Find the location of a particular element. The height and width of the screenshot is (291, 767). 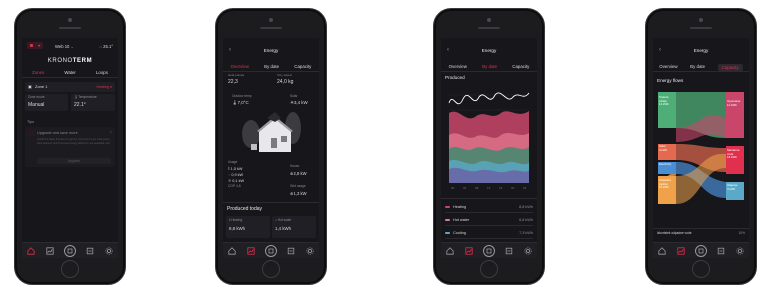

chevron-down-icon: ⌄ is located at coordinates (72, 46).